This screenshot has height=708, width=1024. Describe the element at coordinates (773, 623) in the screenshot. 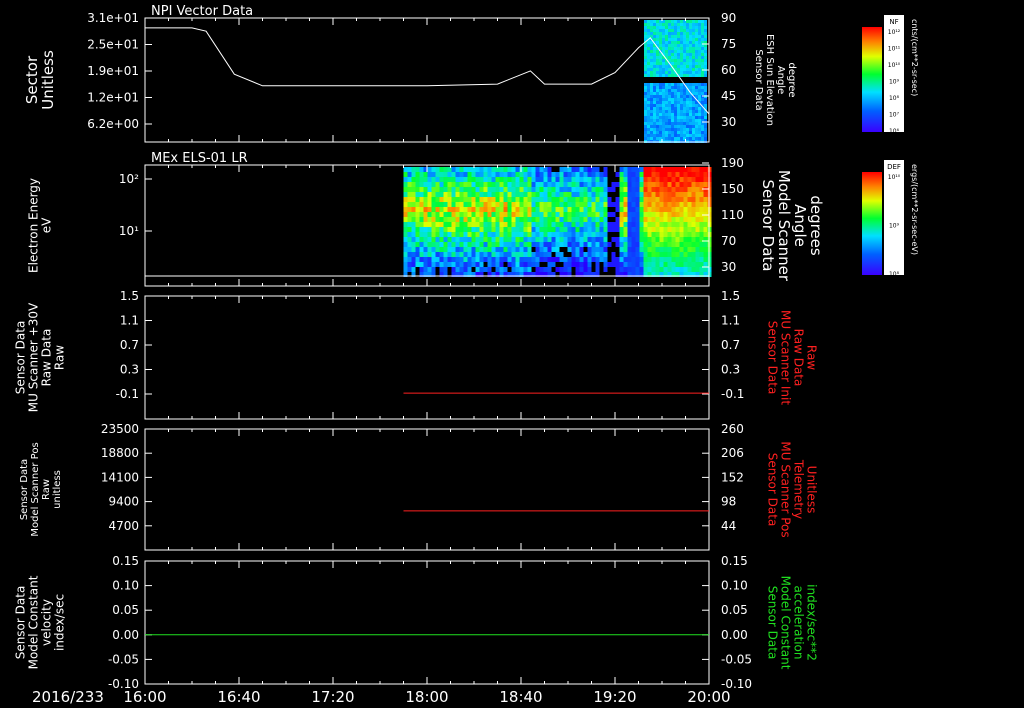

I see `right-label-line: Sensor Data` at that location.